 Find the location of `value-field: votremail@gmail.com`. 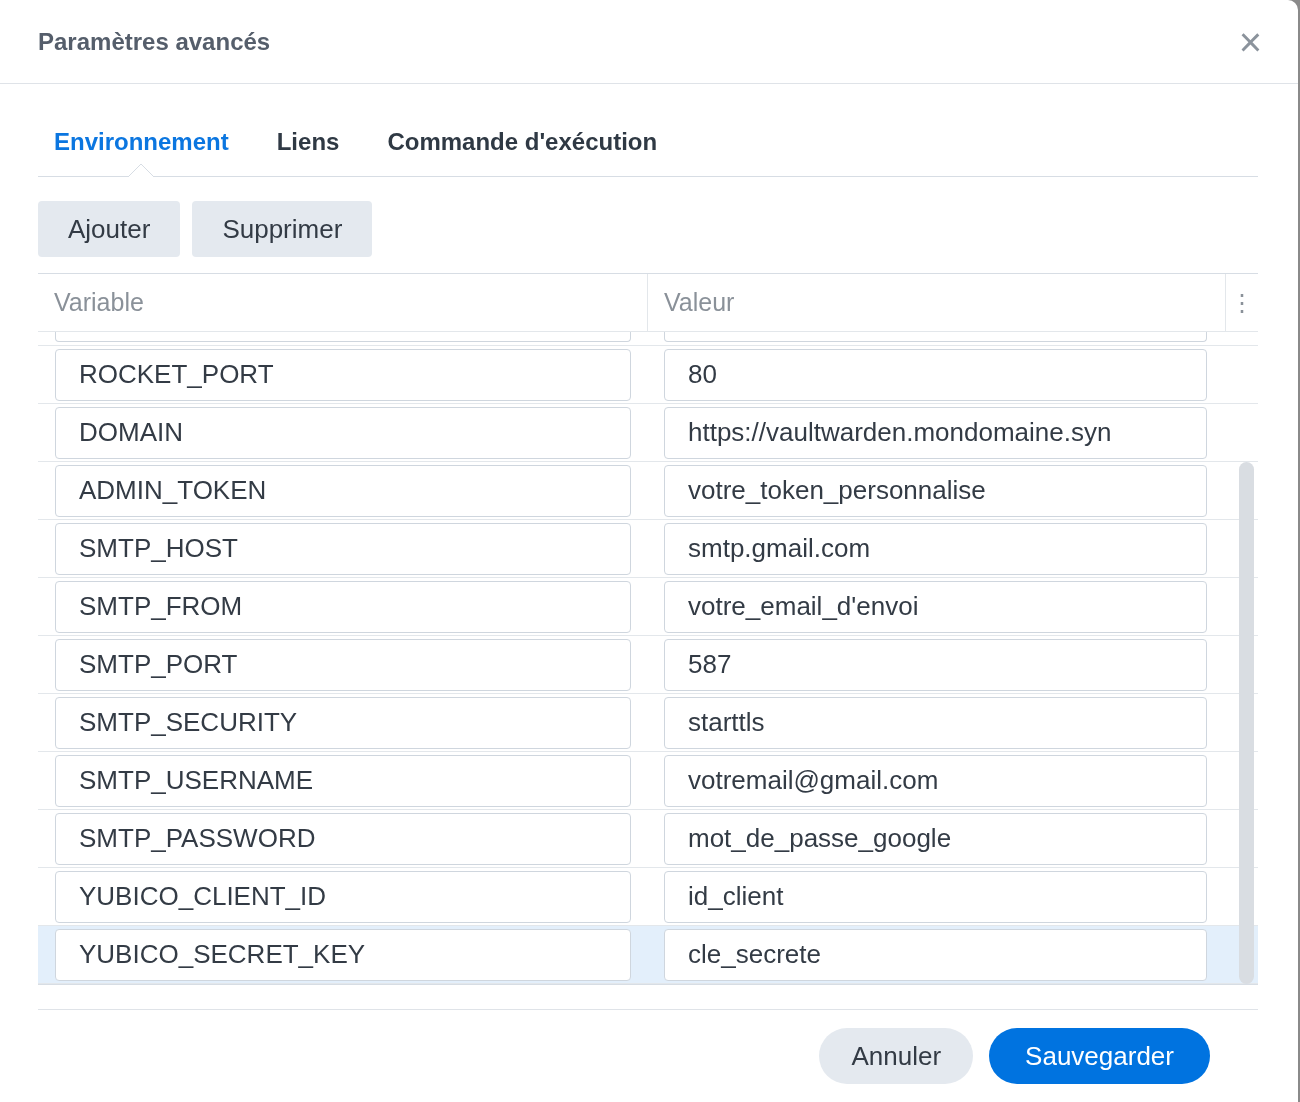

value-field: votremail@gmail.com is located at coordinates (935, 780).